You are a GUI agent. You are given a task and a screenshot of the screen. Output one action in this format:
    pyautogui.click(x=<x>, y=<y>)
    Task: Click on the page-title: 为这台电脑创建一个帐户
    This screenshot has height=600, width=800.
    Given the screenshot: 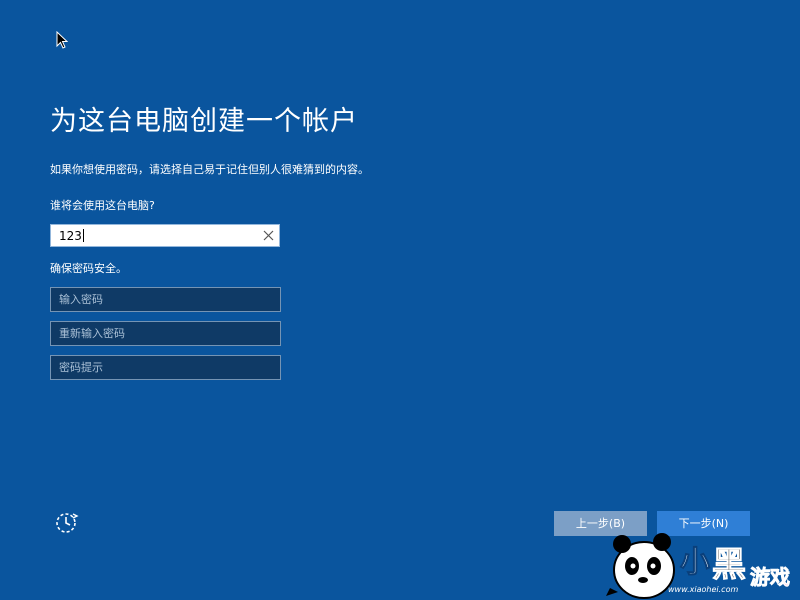 What is the action you would take?
    pyautogui.click(x=204, y=121)
    